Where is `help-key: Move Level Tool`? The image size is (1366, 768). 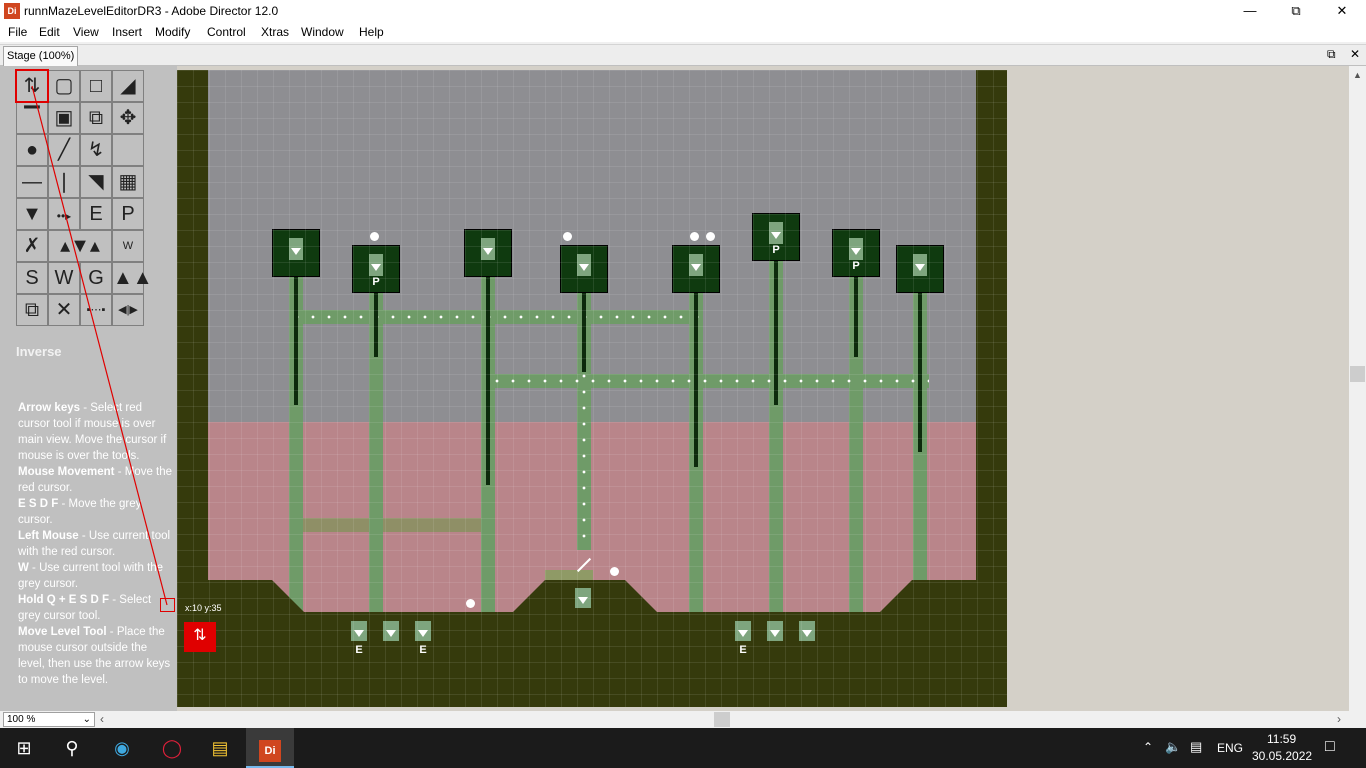 help-key: Move Level Tool is located at coordinates (62, 632).